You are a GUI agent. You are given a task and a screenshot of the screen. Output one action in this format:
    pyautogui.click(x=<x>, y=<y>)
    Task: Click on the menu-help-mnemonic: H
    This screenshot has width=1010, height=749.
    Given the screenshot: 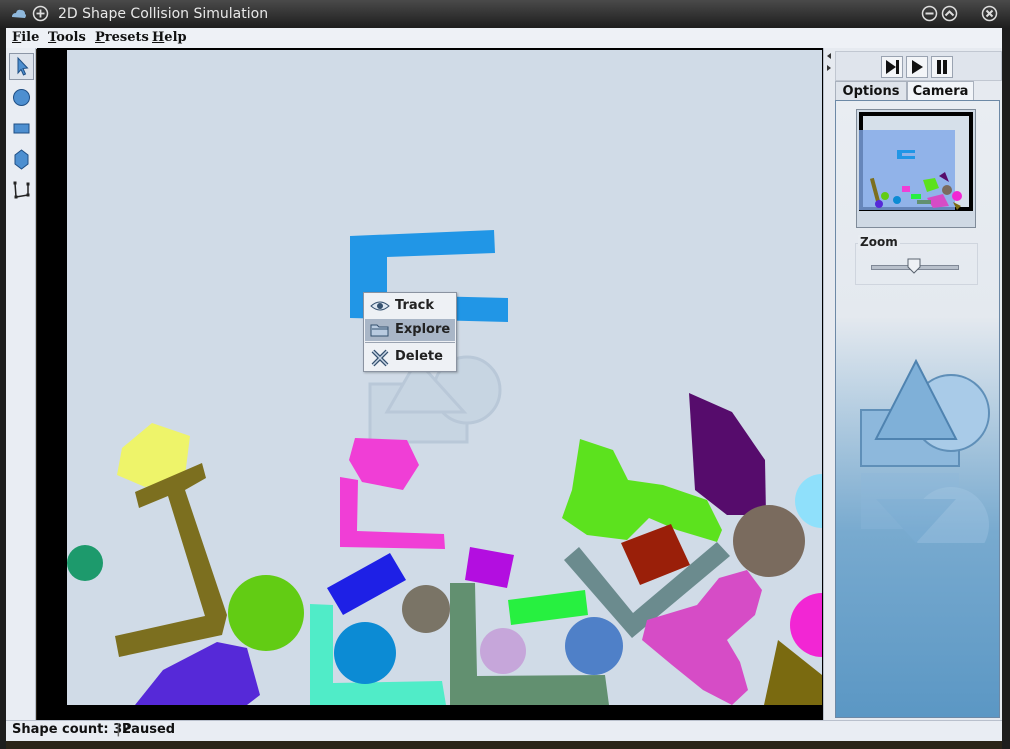 What is the action you would take?
    pyautogui.click(x=158, y=37)
    